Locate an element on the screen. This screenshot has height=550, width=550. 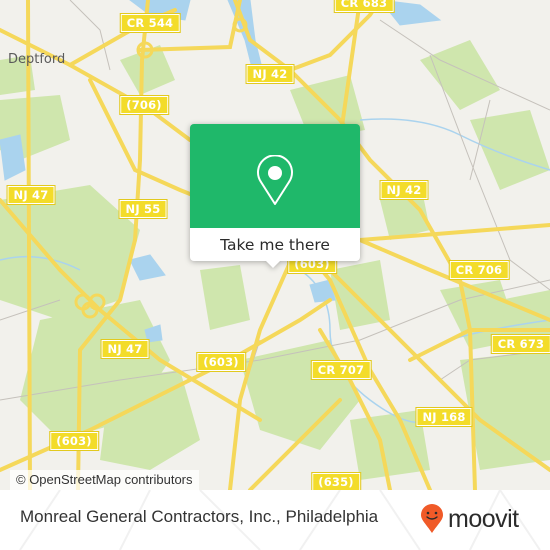
take-me-there-button: Take me there is located at coordinates (275, 244).